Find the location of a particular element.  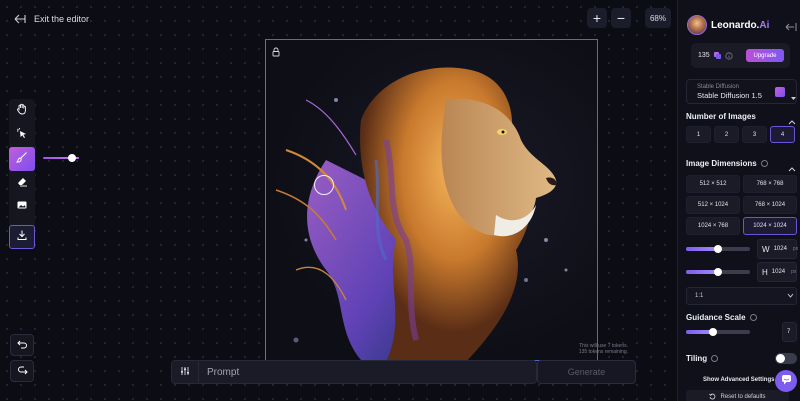

hand-icon is located at coordinates (22, 111).